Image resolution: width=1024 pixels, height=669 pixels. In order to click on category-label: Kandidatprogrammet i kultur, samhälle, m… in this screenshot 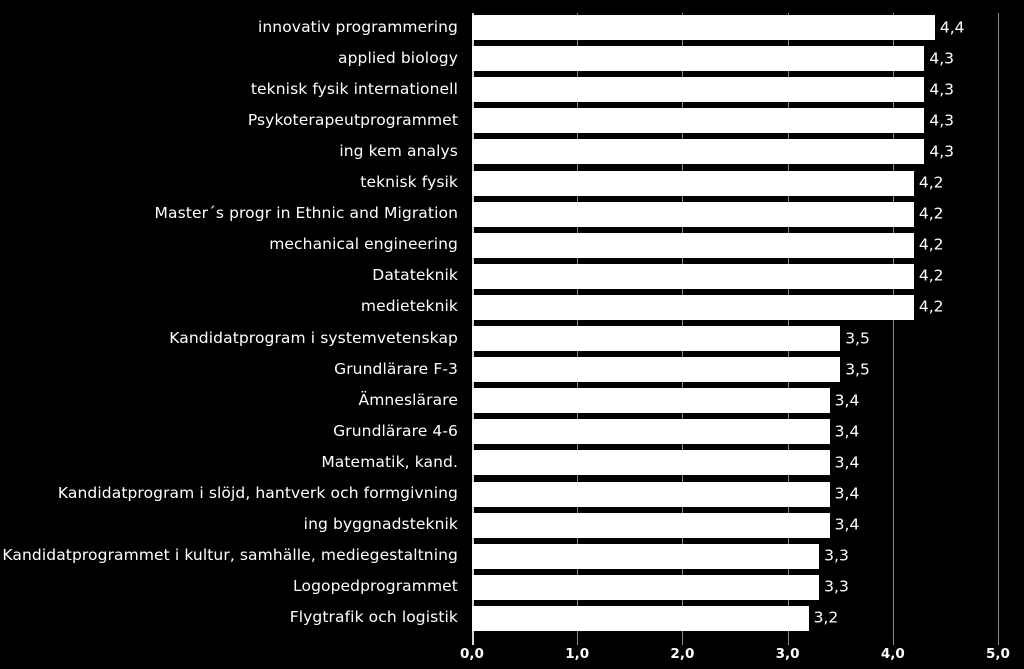, I will do `click(230, 555)`.